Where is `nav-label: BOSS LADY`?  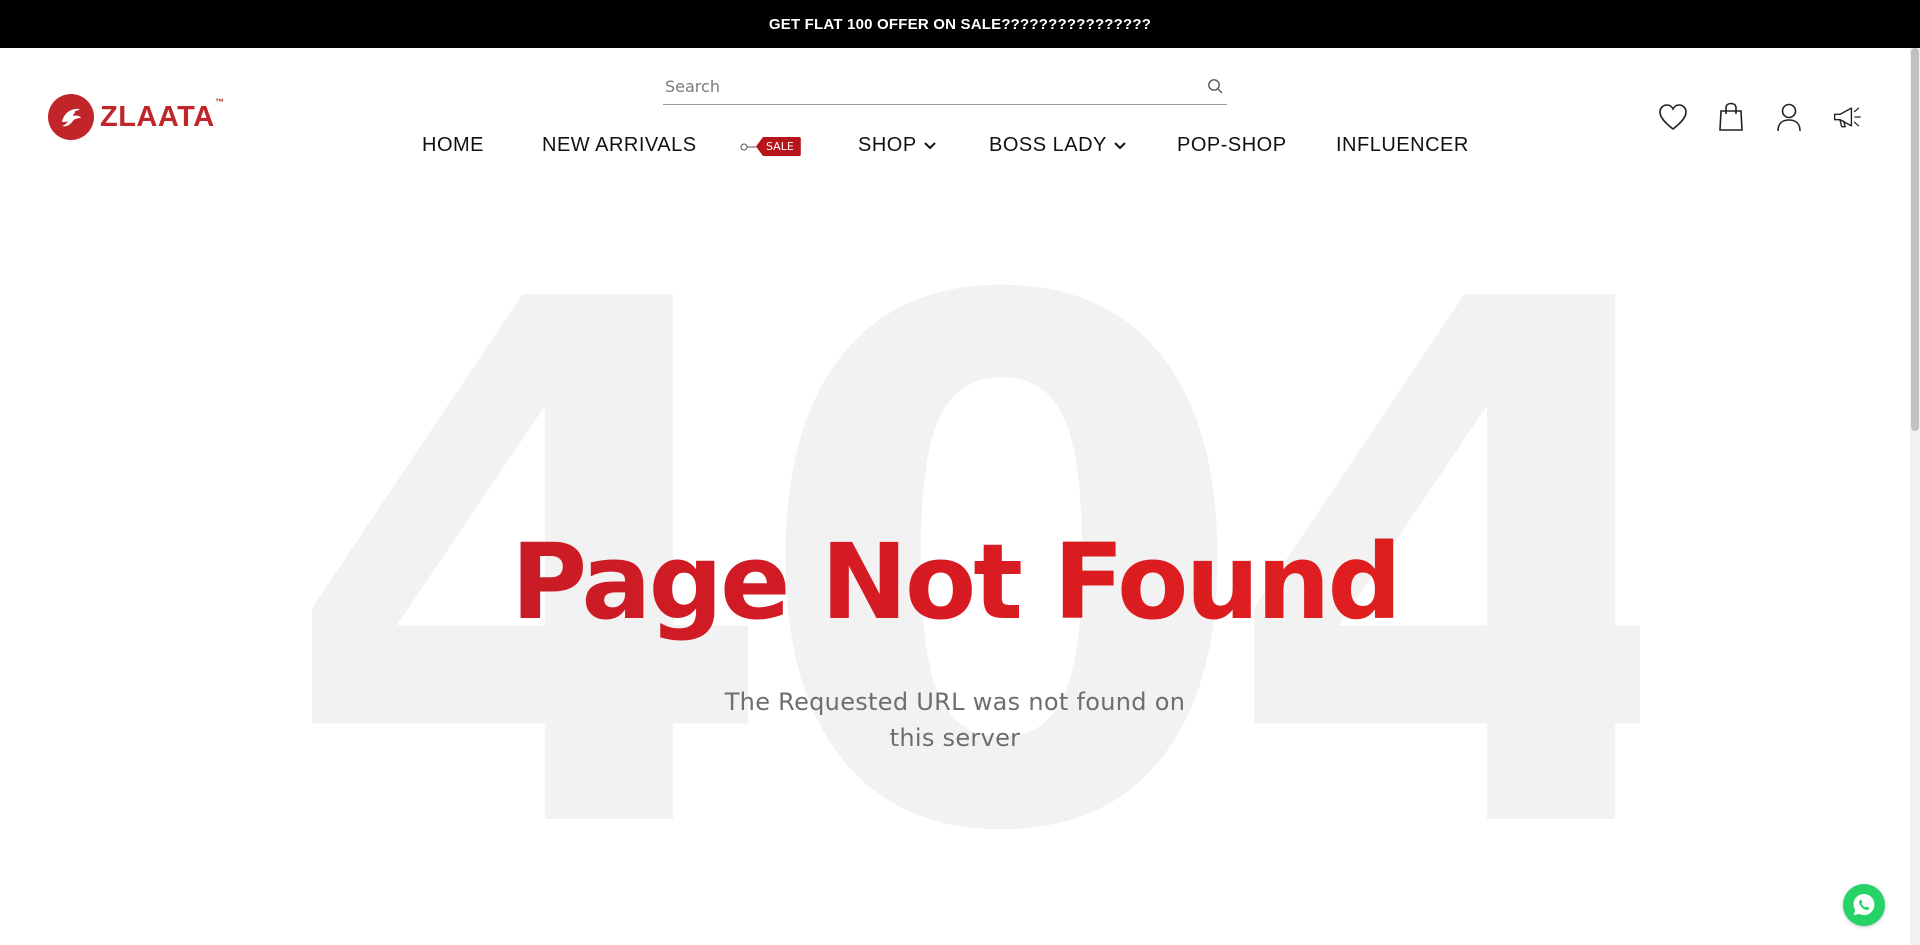
nav-label: BOSS LADY is located at coordinates (1048, 145).